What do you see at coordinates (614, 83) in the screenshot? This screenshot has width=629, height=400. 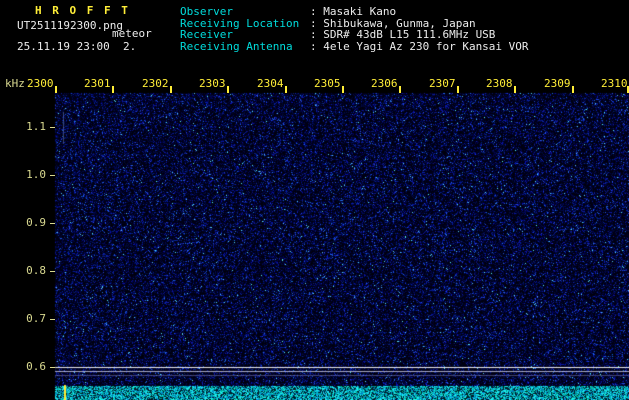 I see `x-tick-label: 2310` at bounding box center [614, 83].